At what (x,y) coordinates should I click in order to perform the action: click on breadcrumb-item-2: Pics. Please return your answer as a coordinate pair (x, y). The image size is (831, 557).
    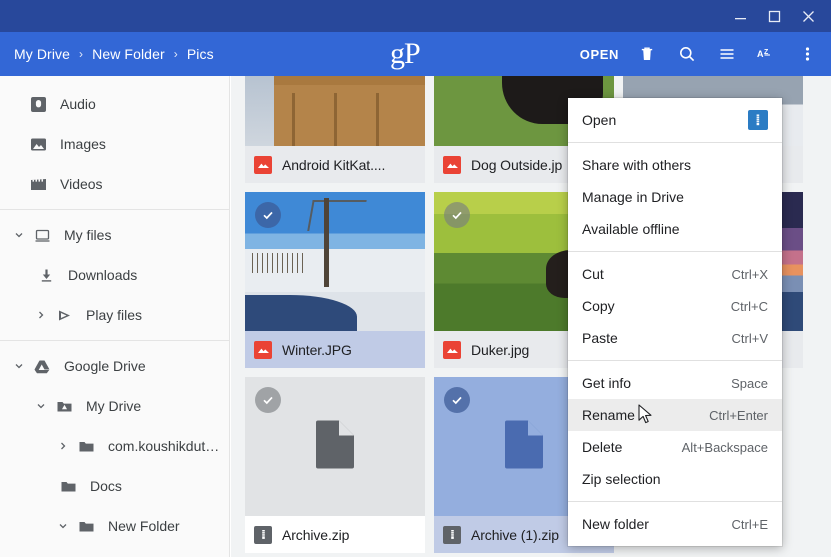
    Looking at the image, I should click on (200, 54).